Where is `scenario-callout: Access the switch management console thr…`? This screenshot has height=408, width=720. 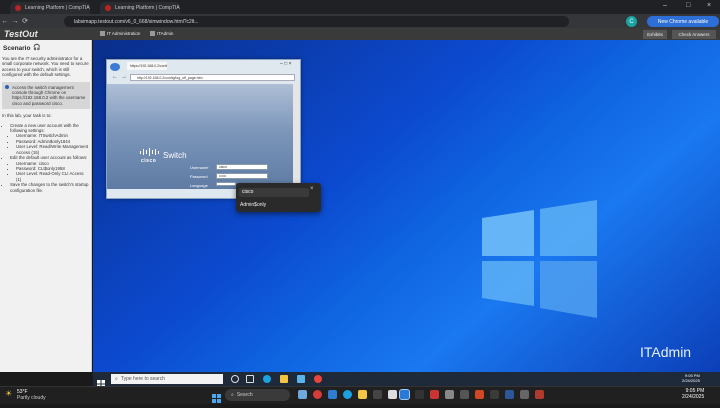 scenario-callout: Access the switch management console thr… is located at coordinates (46, 96).